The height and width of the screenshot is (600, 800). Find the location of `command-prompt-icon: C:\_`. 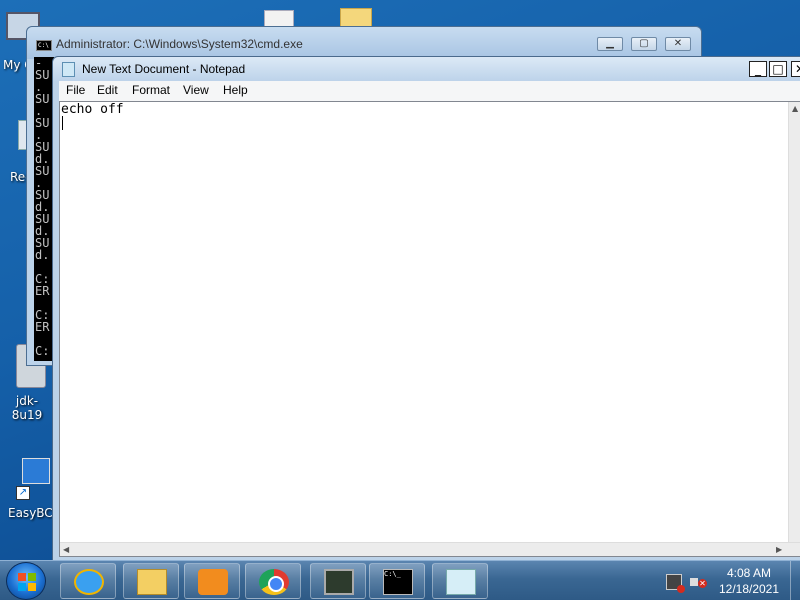

command-prompt-icon: C:\_ is located at coordinates (398, 582).